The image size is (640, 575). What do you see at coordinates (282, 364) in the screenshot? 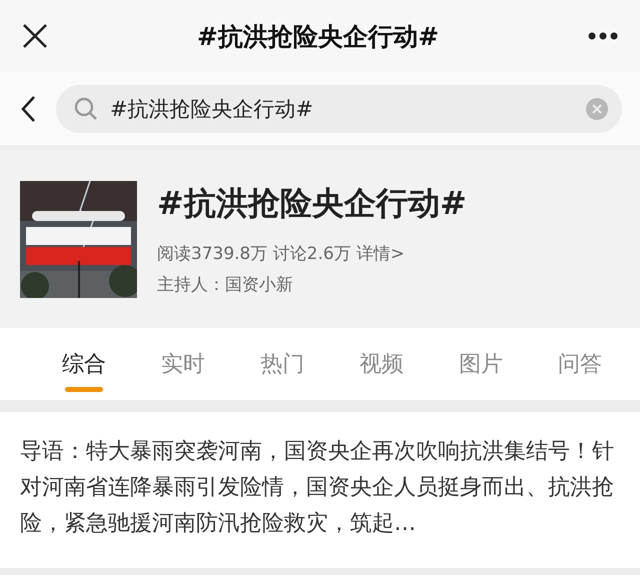
I see `tab: 热门` at bounding box center [282, 364].